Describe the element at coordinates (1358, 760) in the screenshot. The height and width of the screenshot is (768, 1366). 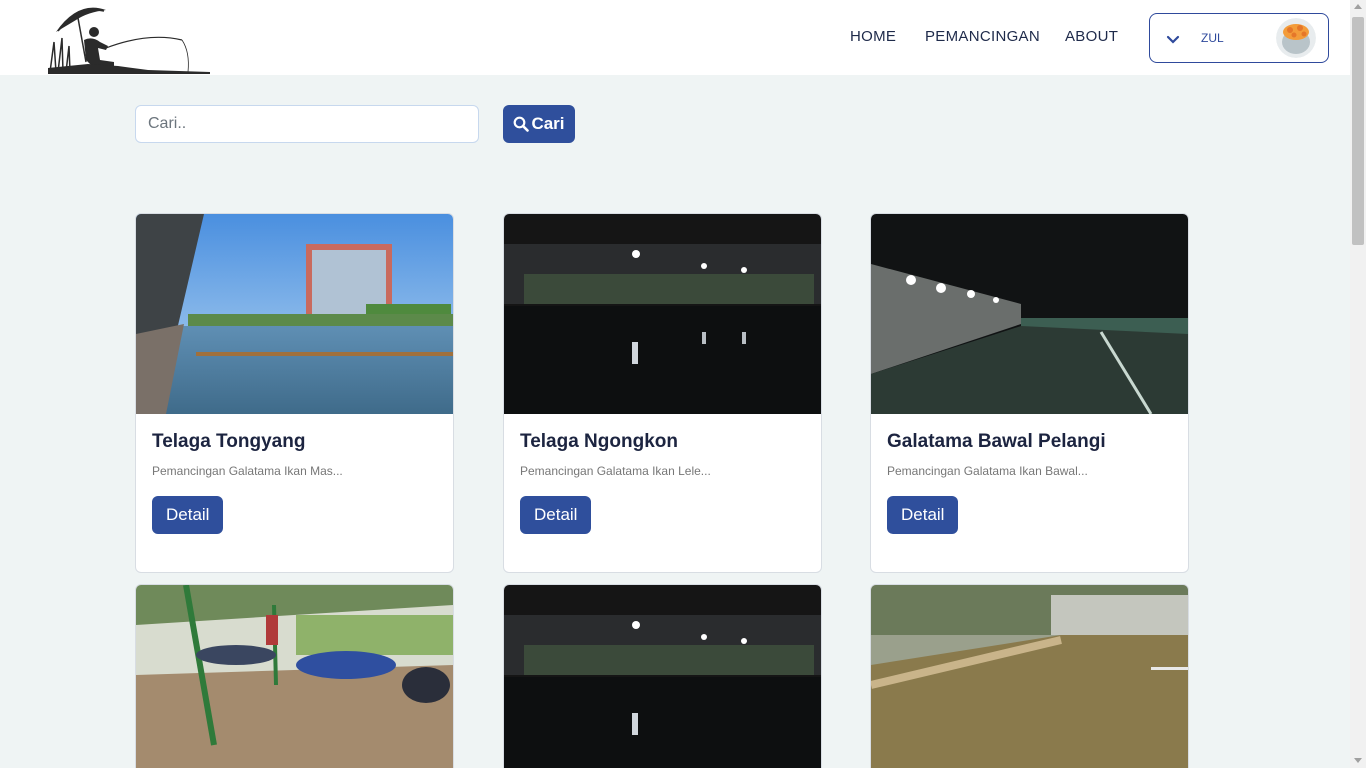
I see `scroll-down-arrow-icon` at that location.